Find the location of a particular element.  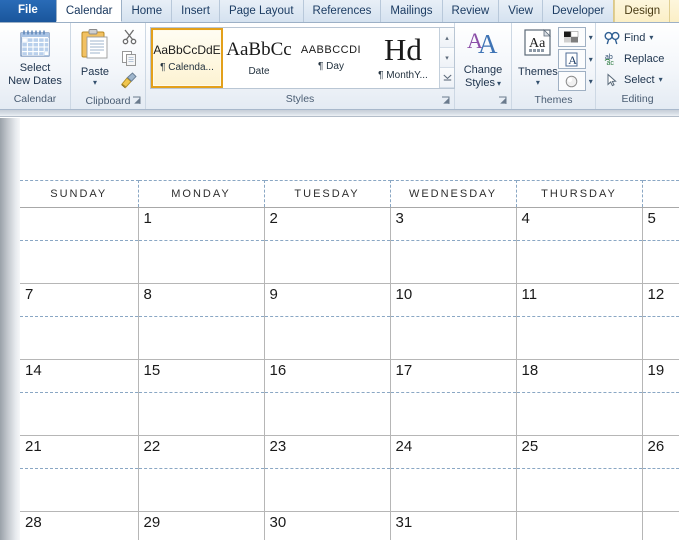

date-cell: 18 is located at coordinates (579, 376).